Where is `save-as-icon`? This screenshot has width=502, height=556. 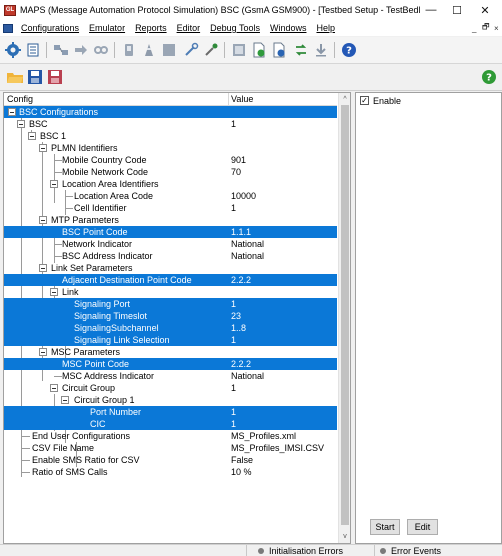 save-as-icon is located at coordinates (55, 77).